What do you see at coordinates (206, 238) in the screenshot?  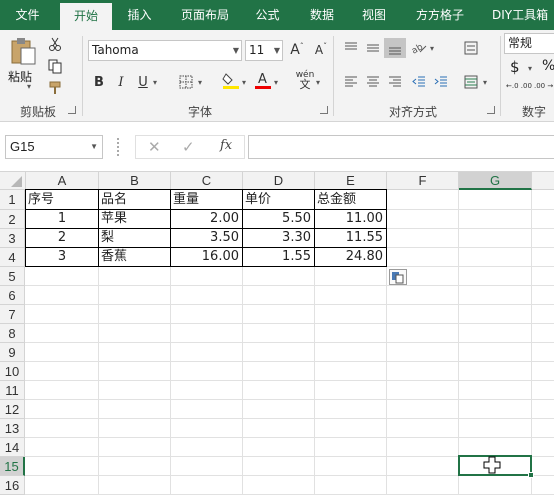 I see `table-cell: 3.50` at bounding box center [206, 238].